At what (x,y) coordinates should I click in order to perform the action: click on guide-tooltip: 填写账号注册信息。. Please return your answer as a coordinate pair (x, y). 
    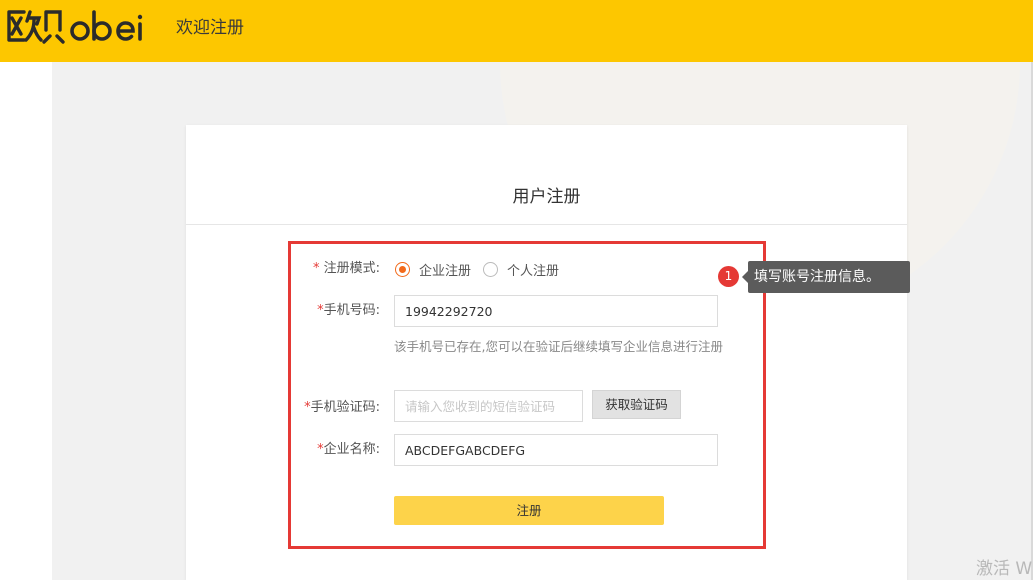
    Looking at the image, I should click on (826, 277).